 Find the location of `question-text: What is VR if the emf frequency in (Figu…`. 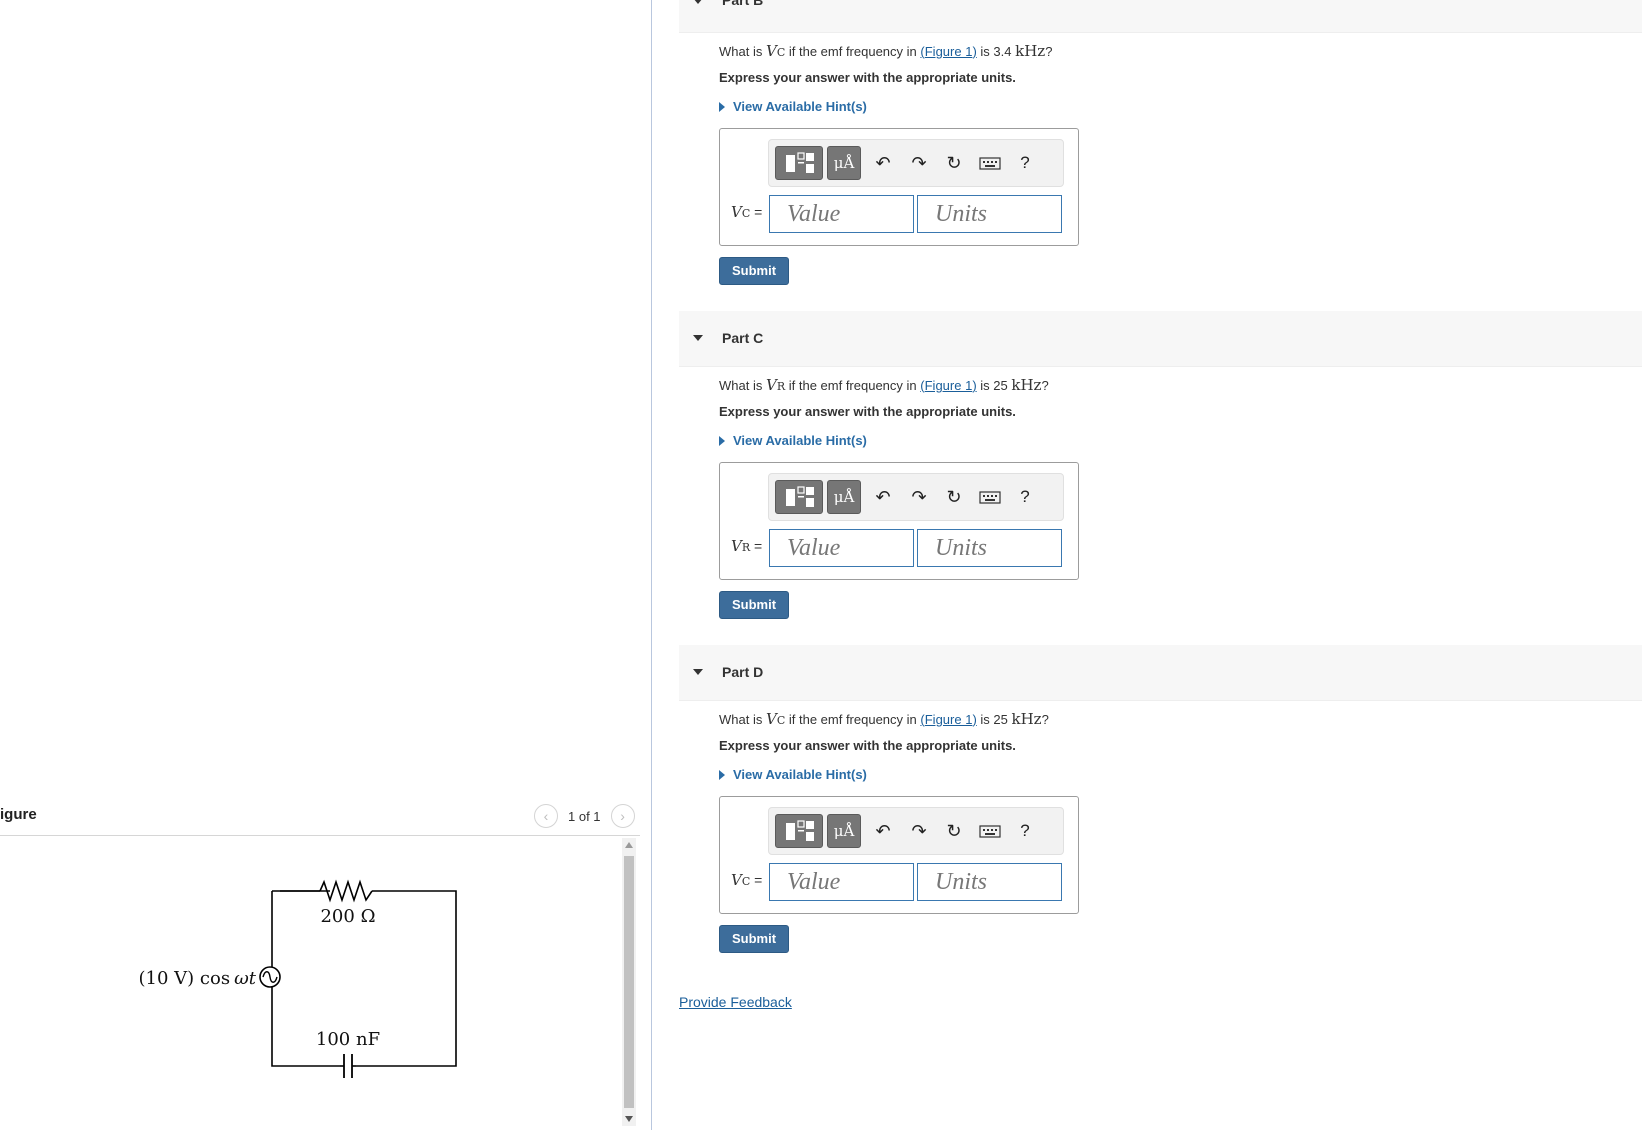

question-text: What is VR if the emf frequency in (Figu… is located at coordinates (884, 385).